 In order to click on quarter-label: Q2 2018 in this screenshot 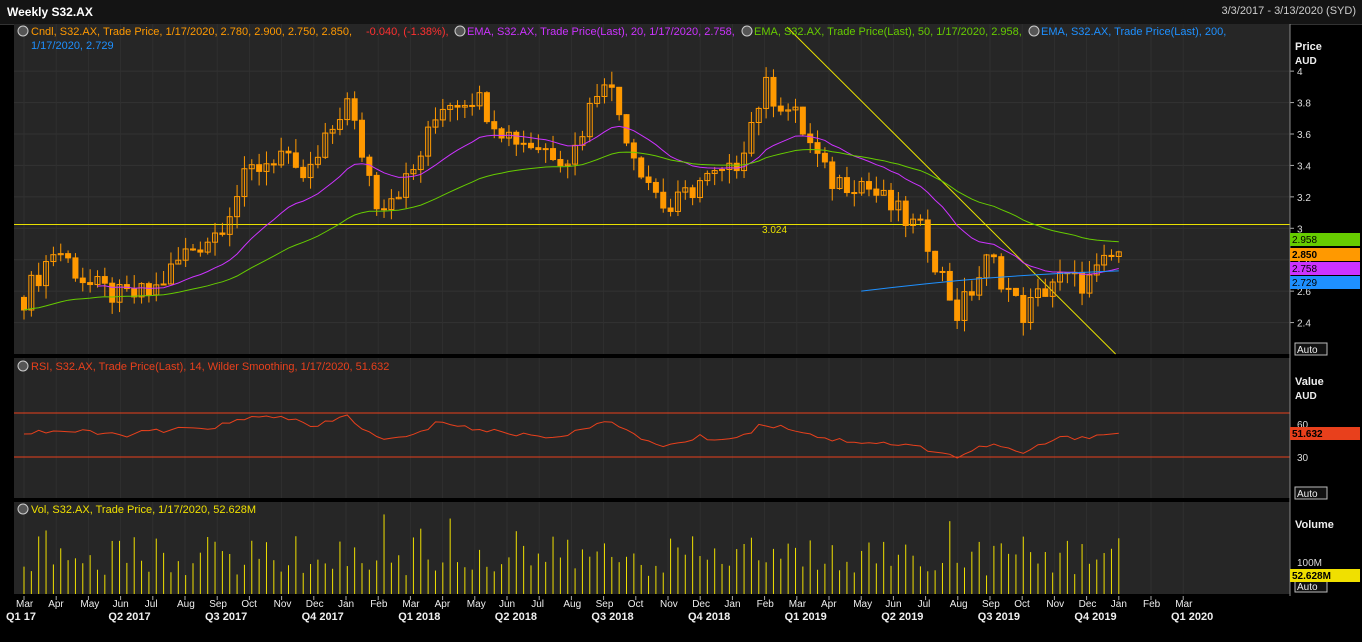, I will do `click(516, 617)`.